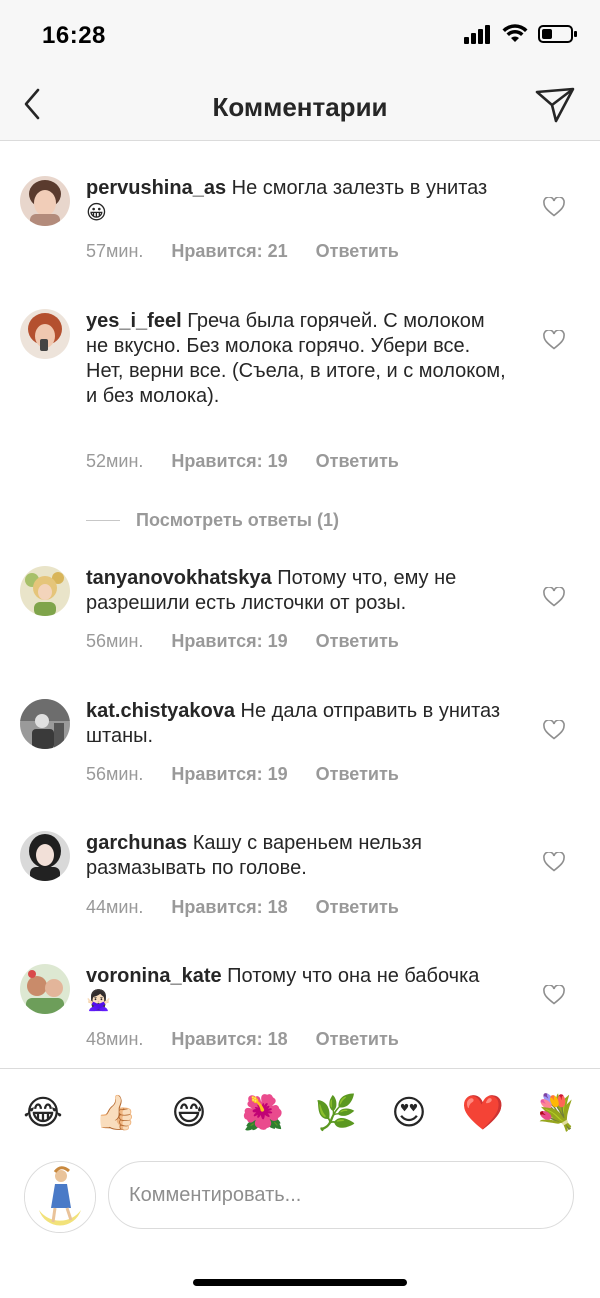 The width and height of the screenshot is (600, 1298). Describe the element at coordinates (189, 1113) in the screenshot. I see `emoji-sweat-smile: 😅` at that location.